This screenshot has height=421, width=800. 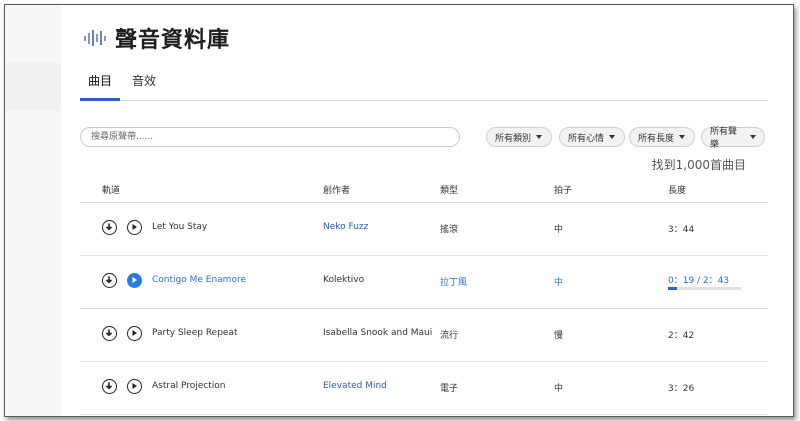 I want to click on column-header-tempo: 拍子, so click(x=563, y=191).